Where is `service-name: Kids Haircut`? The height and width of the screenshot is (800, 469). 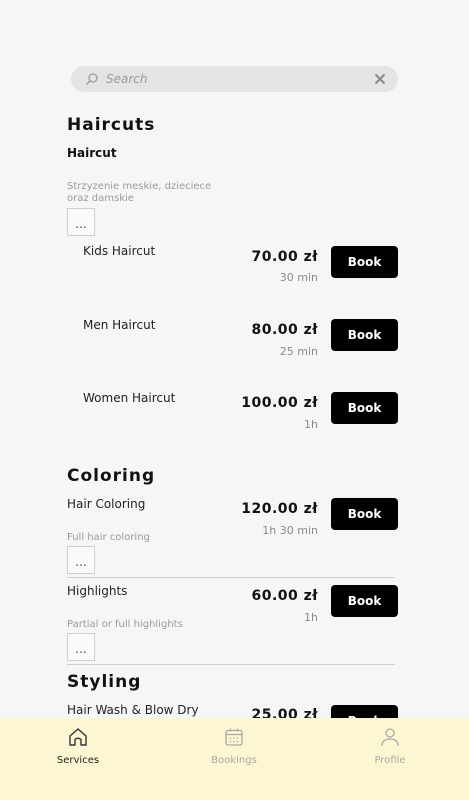 service-name: Kids Haircut is located at coordinates (119, 251).